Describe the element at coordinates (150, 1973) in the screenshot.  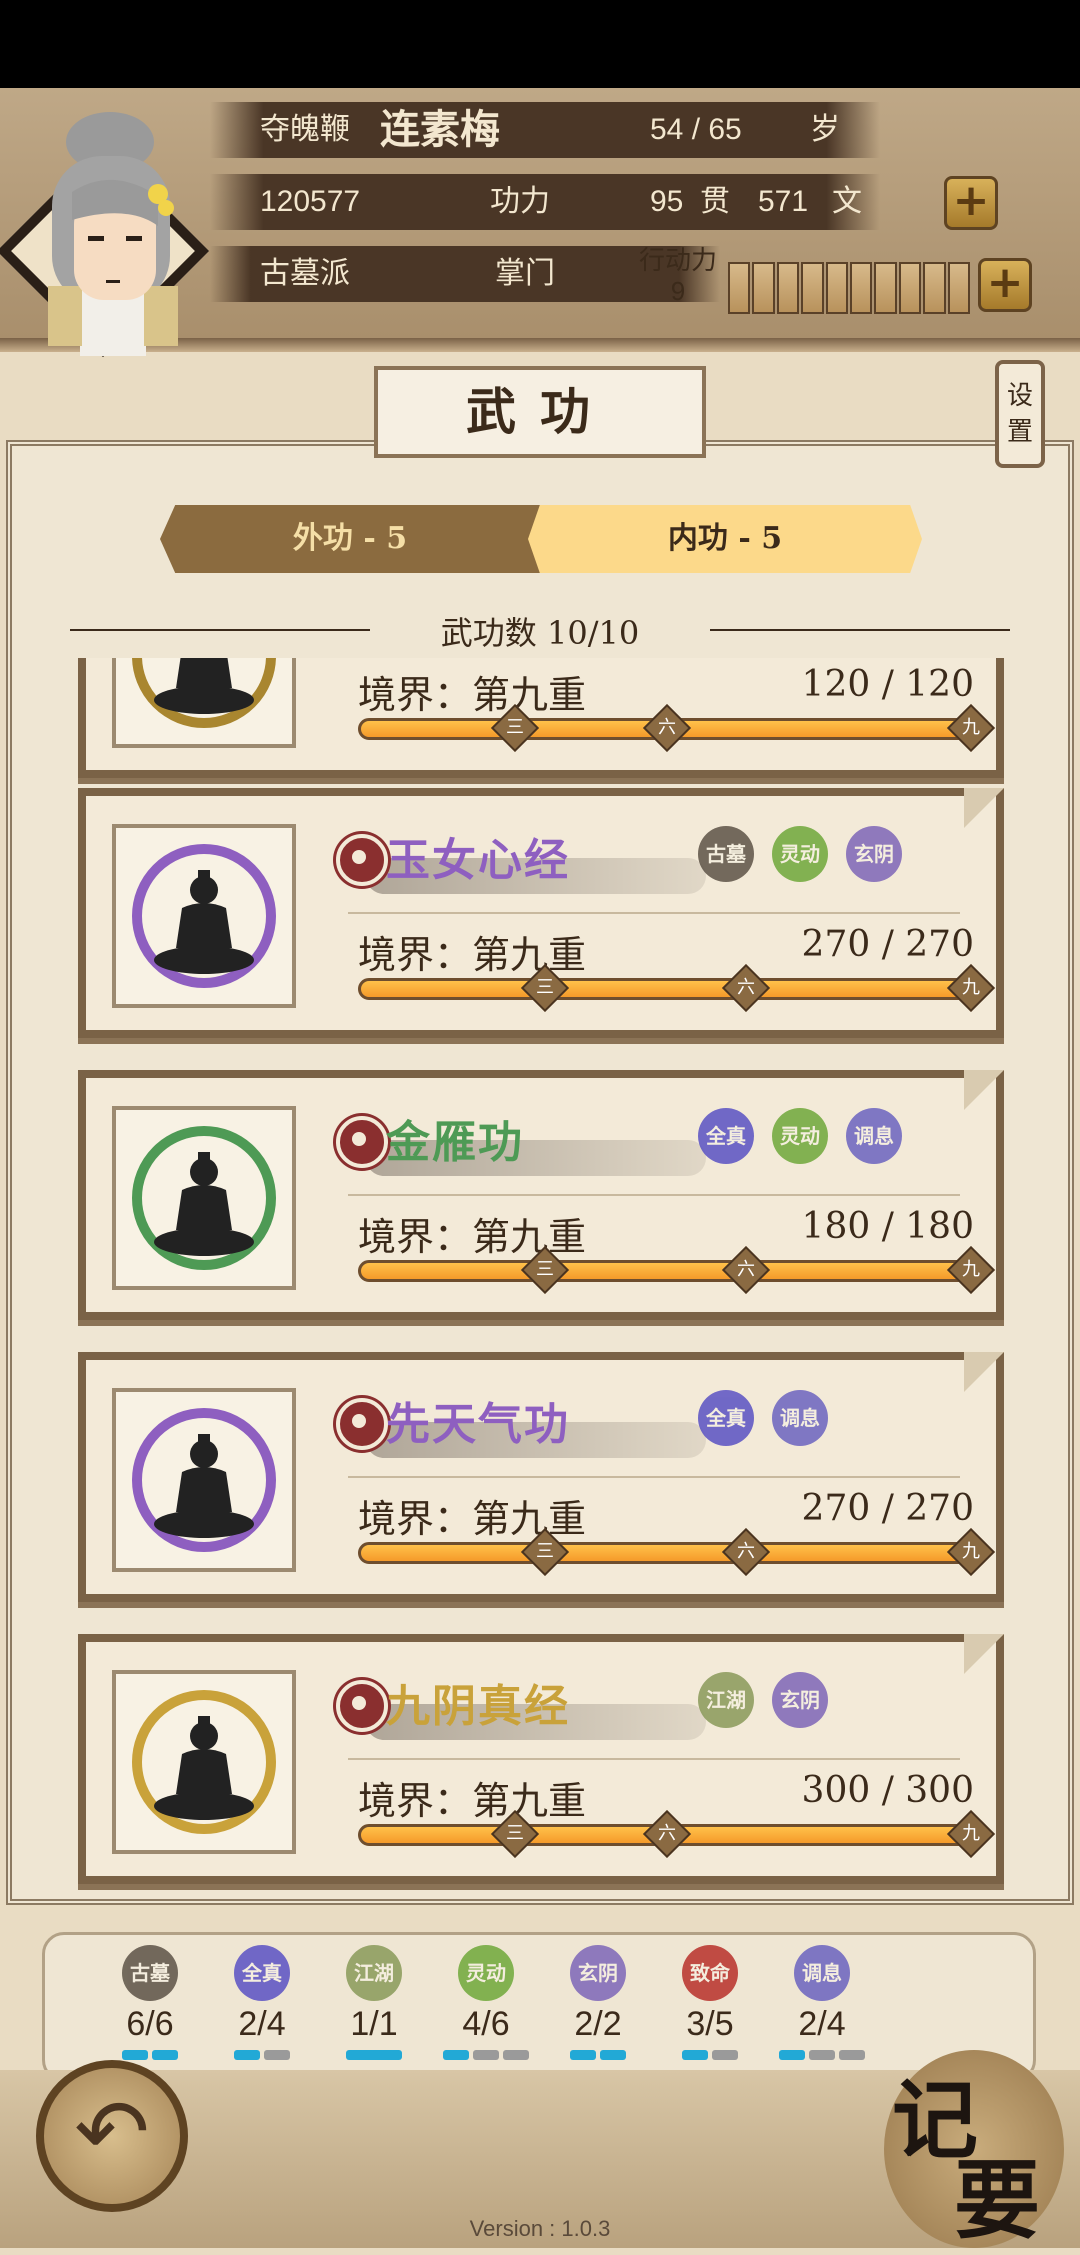
I see `summary-tag-icon: 古墓` at that location.